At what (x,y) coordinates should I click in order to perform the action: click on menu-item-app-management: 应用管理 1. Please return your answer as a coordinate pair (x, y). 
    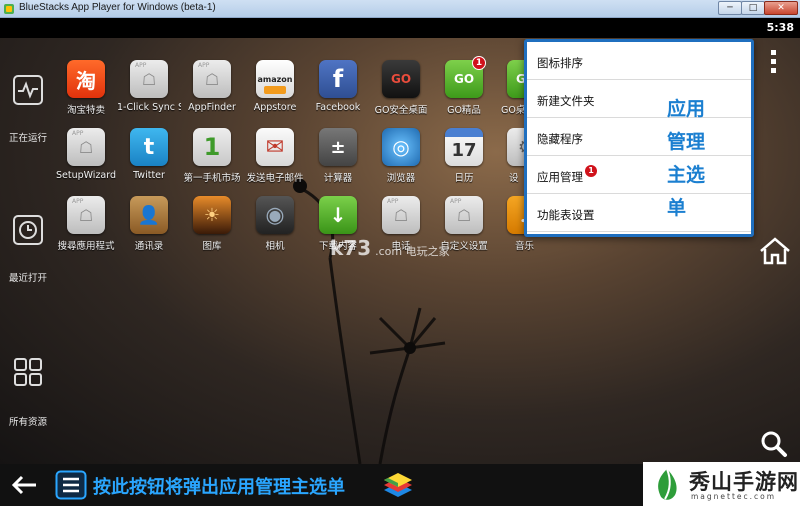
    Looking at the image, I should click on (639, 175).